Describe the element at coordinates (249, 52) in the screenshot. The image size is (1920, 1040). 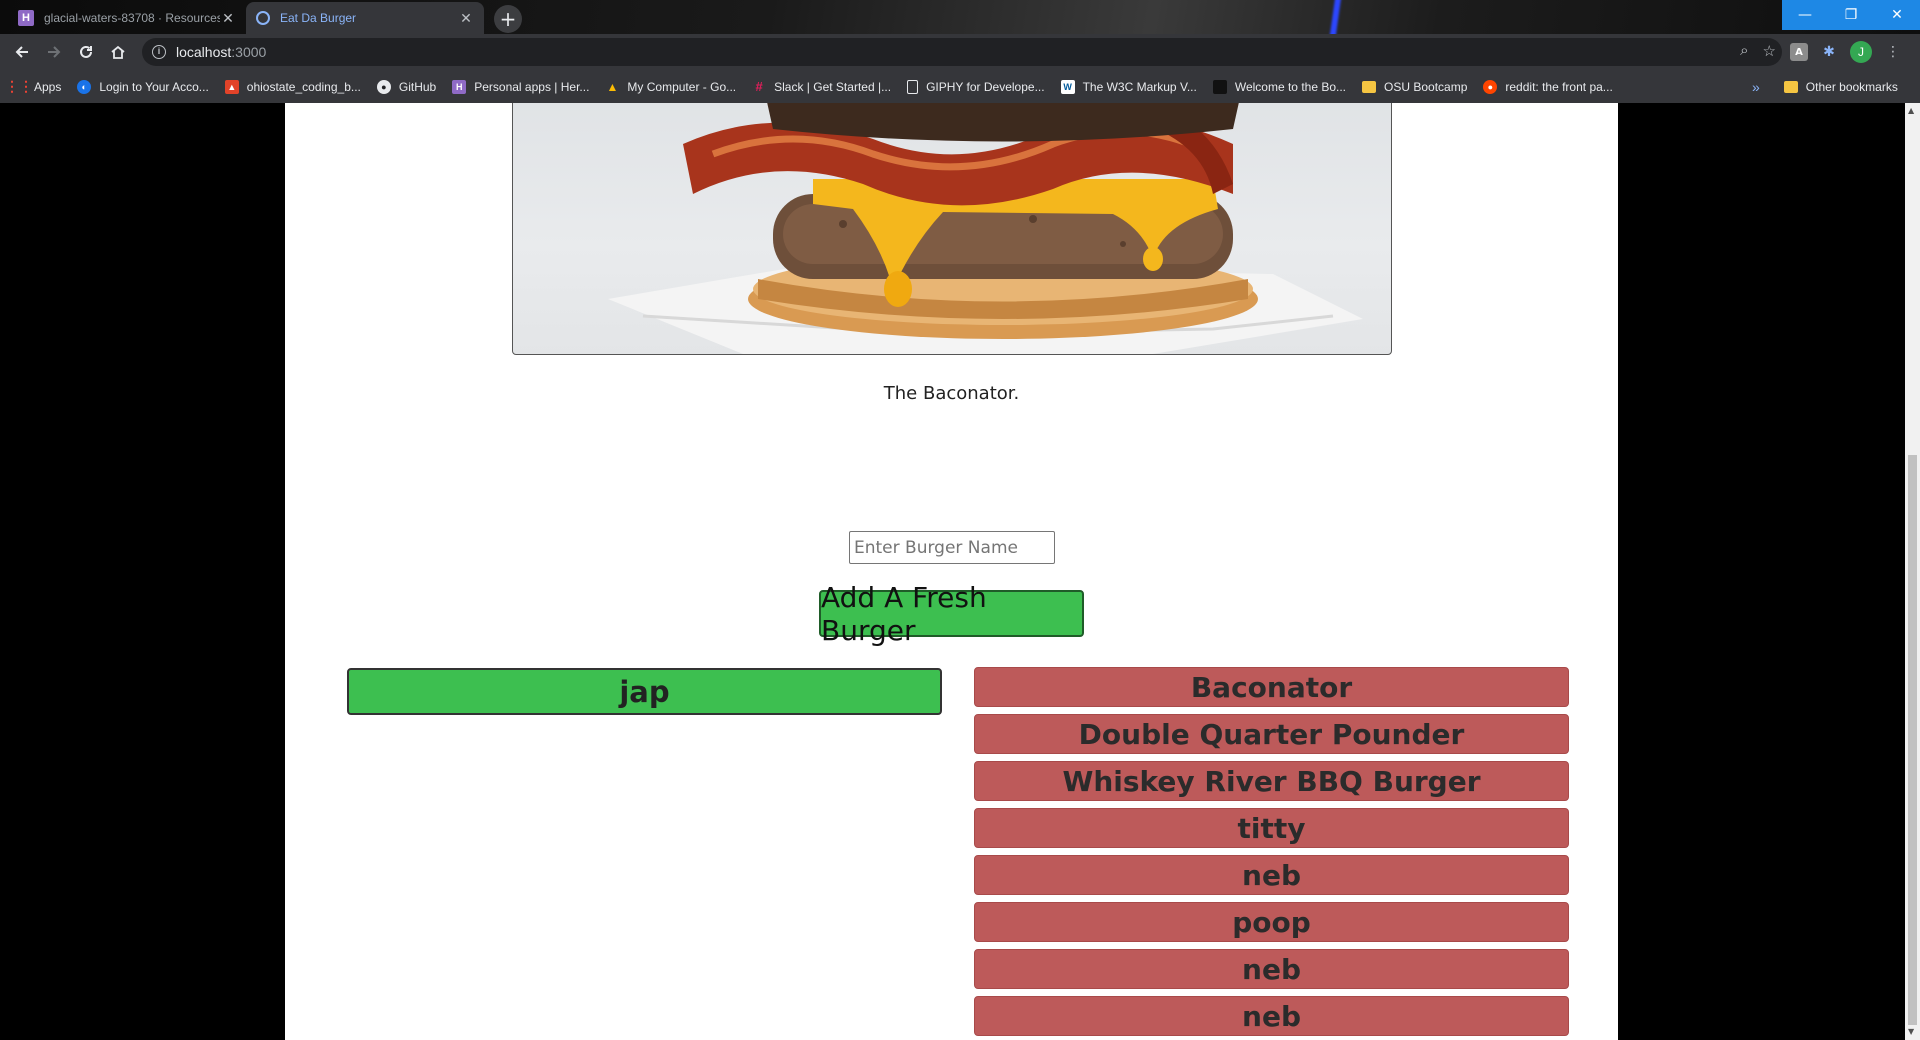
I see `url-port: :3000` at that location.